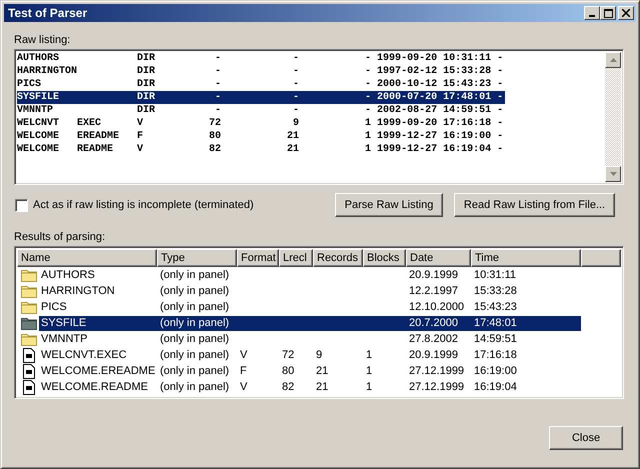 The height and width of the screenshot is (469, 640). Describe the element at coordinates (261, 84) in the screenshot. I see `listing-line: PICS DIR - - - 2000-10-12 15:43:23 -` at that location.